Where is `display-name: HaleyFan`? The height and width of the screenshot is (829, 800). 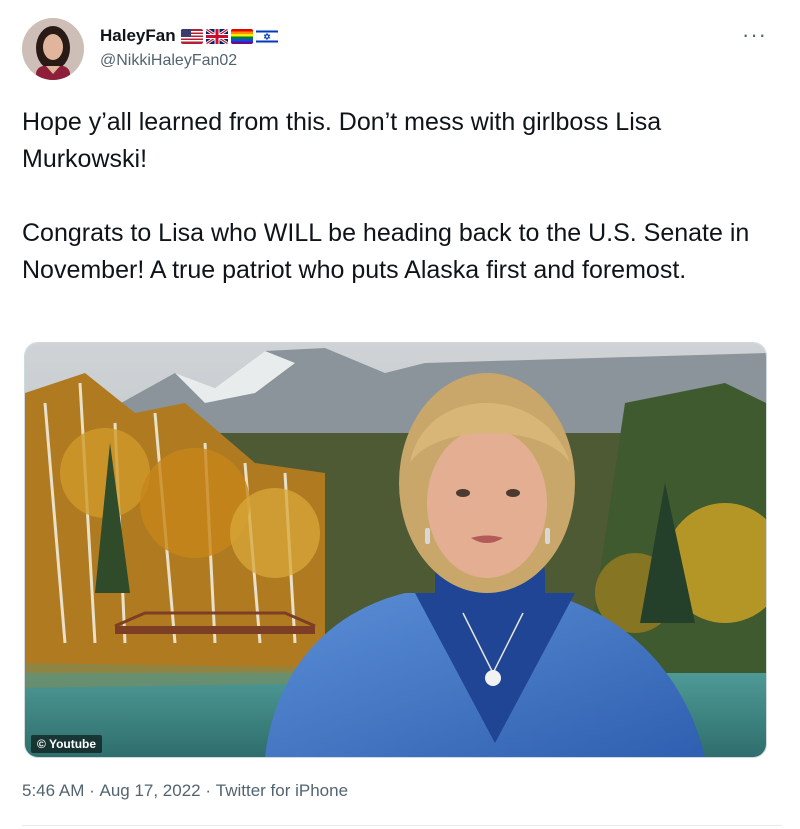
display-name: HaleyFan is located at coordinates (138, 36).